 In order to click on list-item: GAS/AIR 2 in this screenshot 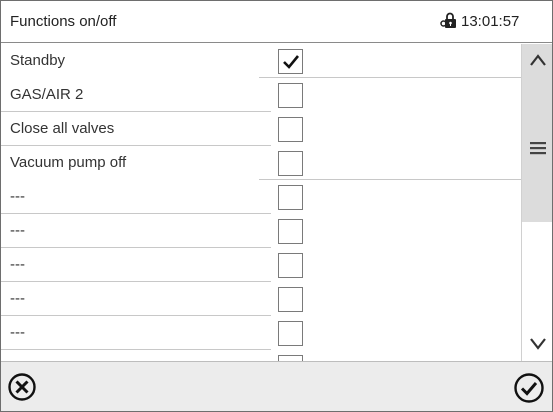, I will do `click(261, 95)`.